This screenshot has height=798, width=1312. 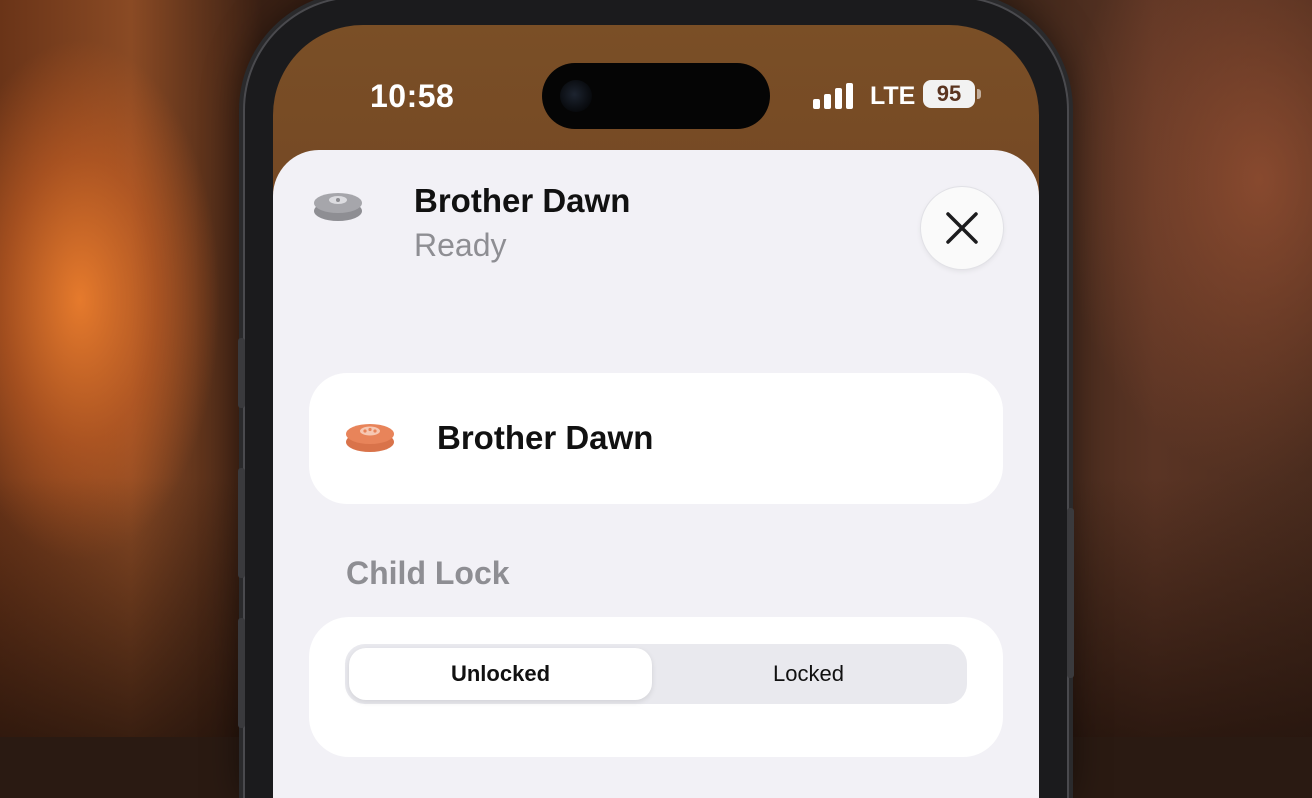 What do you see at coordinates (656, 438) in the screenshot?
I see `accessory-tile: Brother Dawn` at bounding box center [656, 438].